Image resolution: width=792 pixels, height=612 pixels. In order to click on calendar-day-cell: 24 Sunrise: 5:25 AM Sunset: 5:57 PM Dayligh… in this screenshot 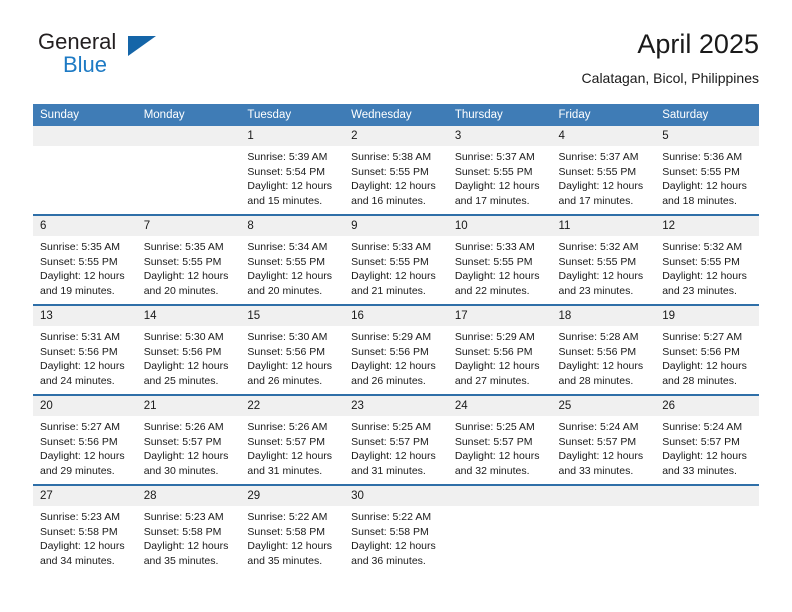, I will do `click(499, 439)`.